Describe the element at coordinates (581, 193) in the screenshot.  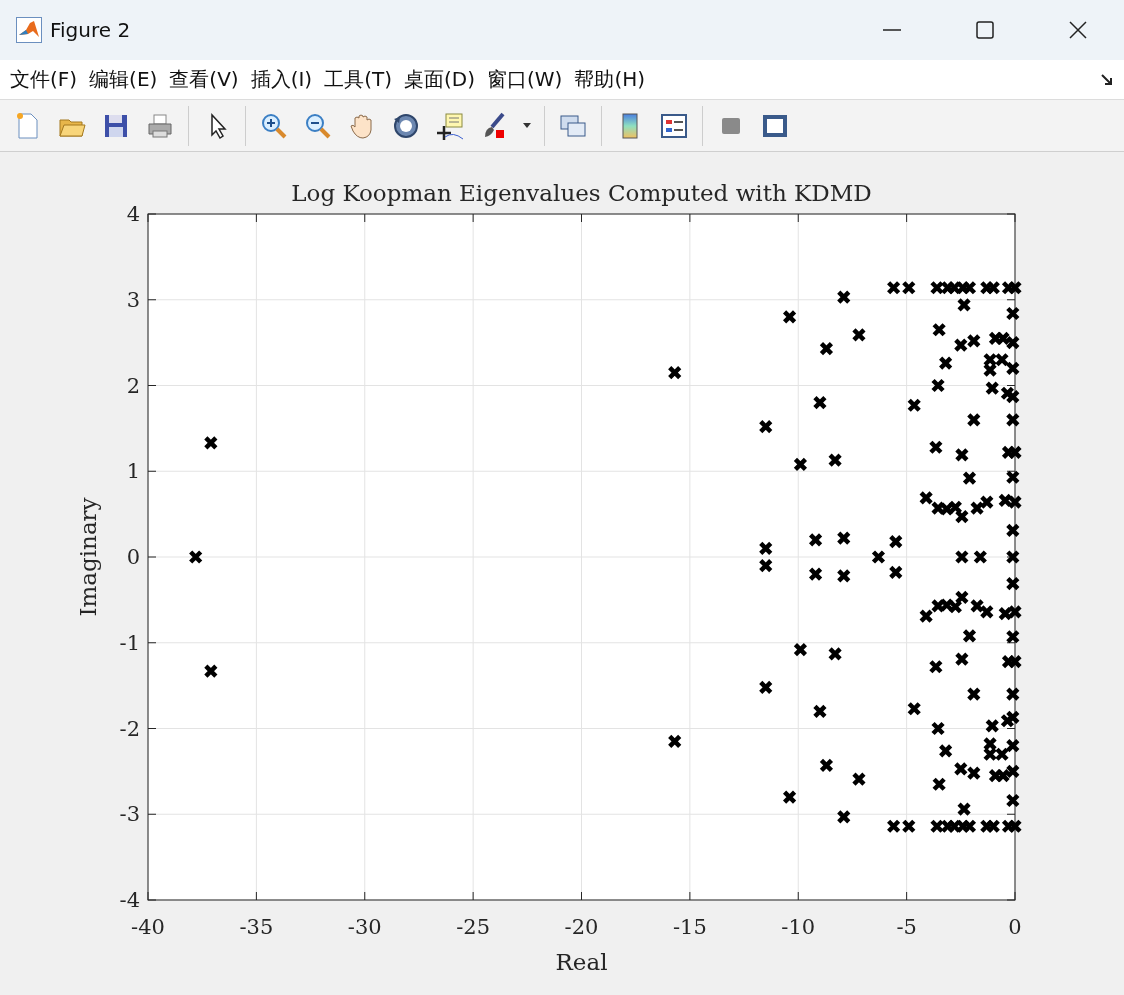
I see `chart-title: Log Koopman Eigenvalues Computed with KDMD` at that location.